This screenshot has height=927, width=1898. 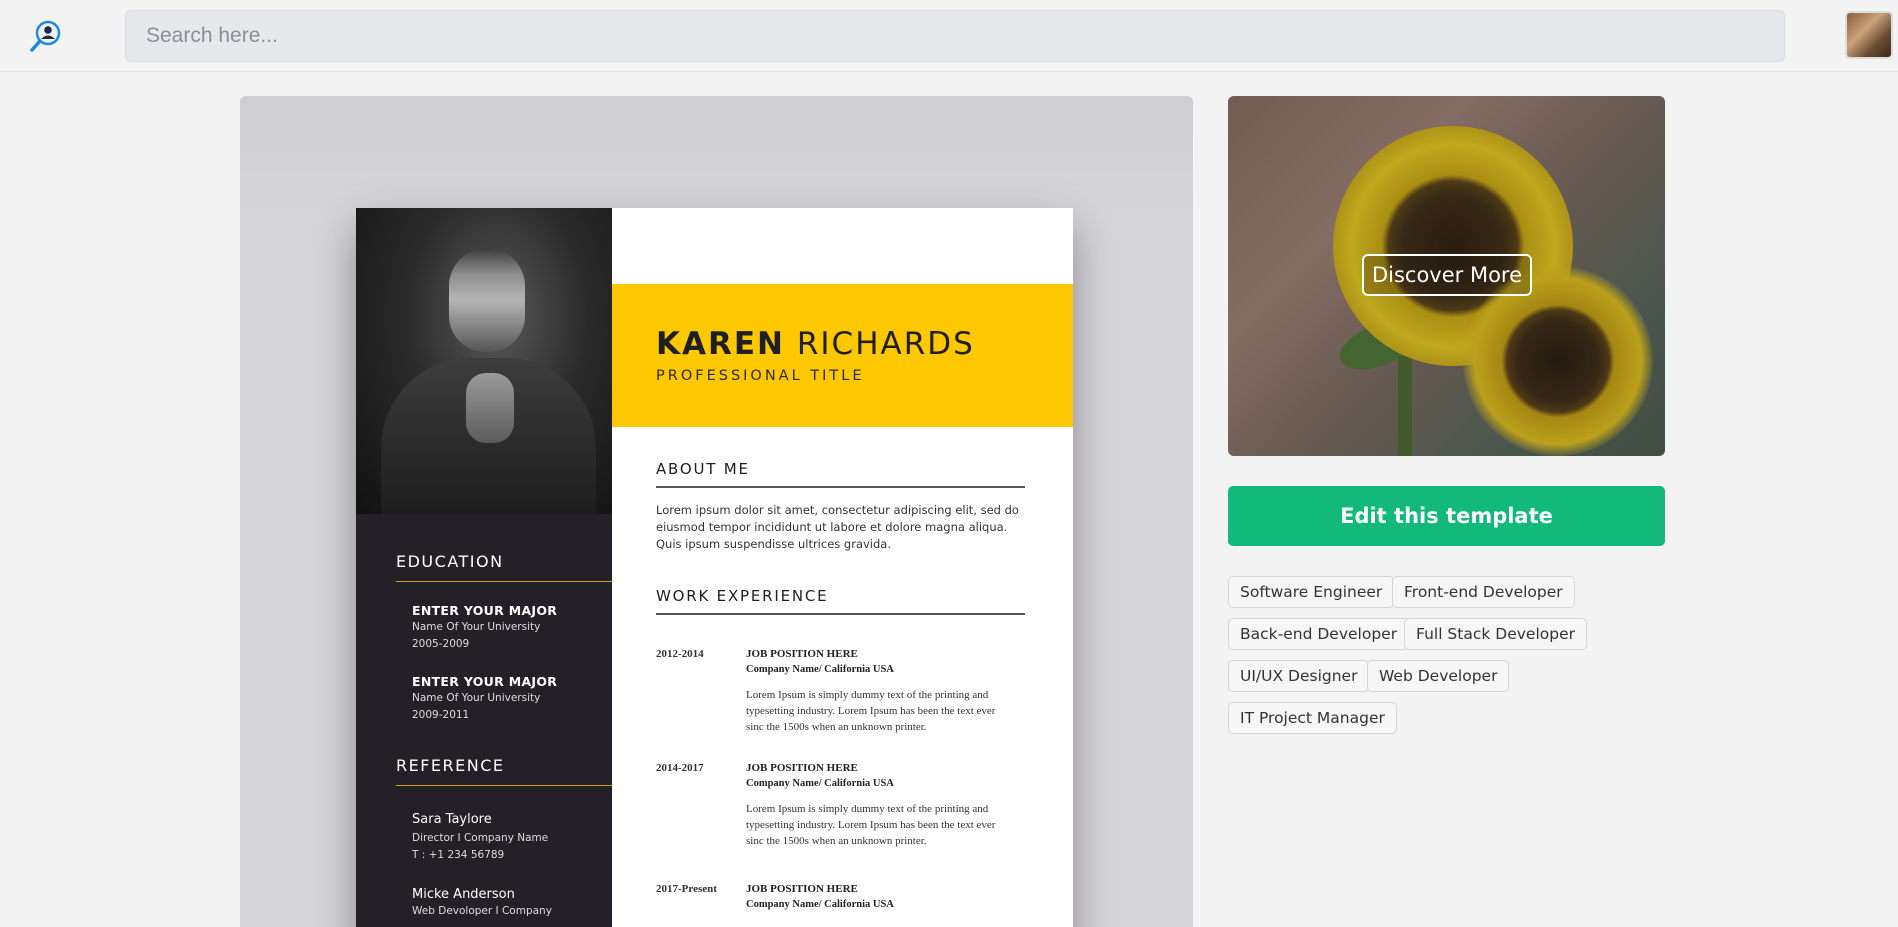 What do you see at coordinates (840, 614) in the screenshot?
I see `work-divider` at bounding box center [840, 614].